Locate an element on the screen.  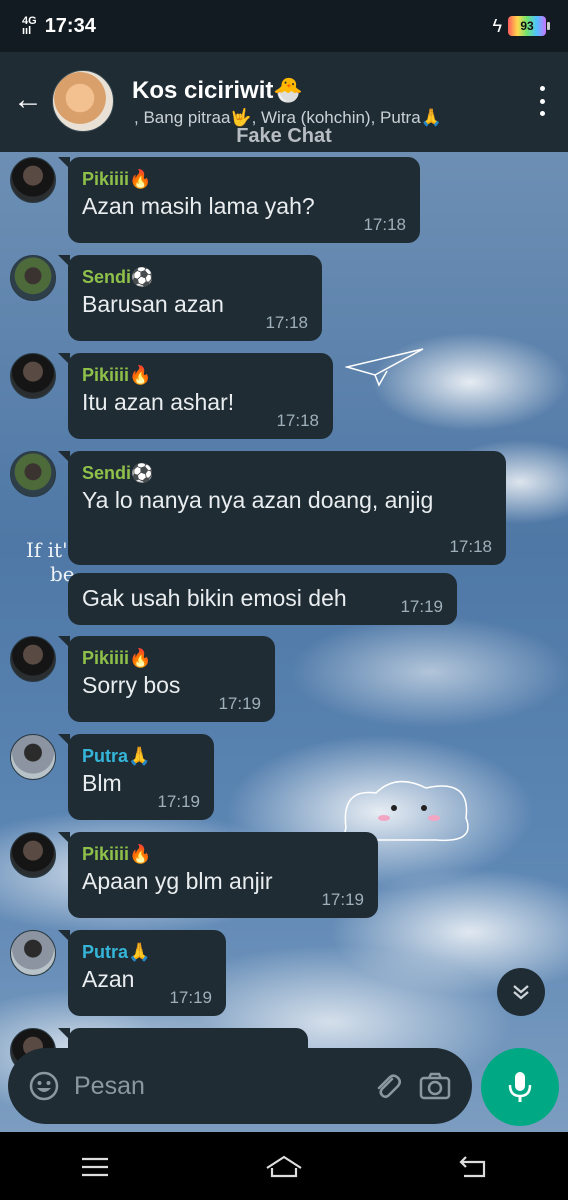
message-bubble: Gak usah bikin emosi deh 17:19 is located at coordinates (262, 599).